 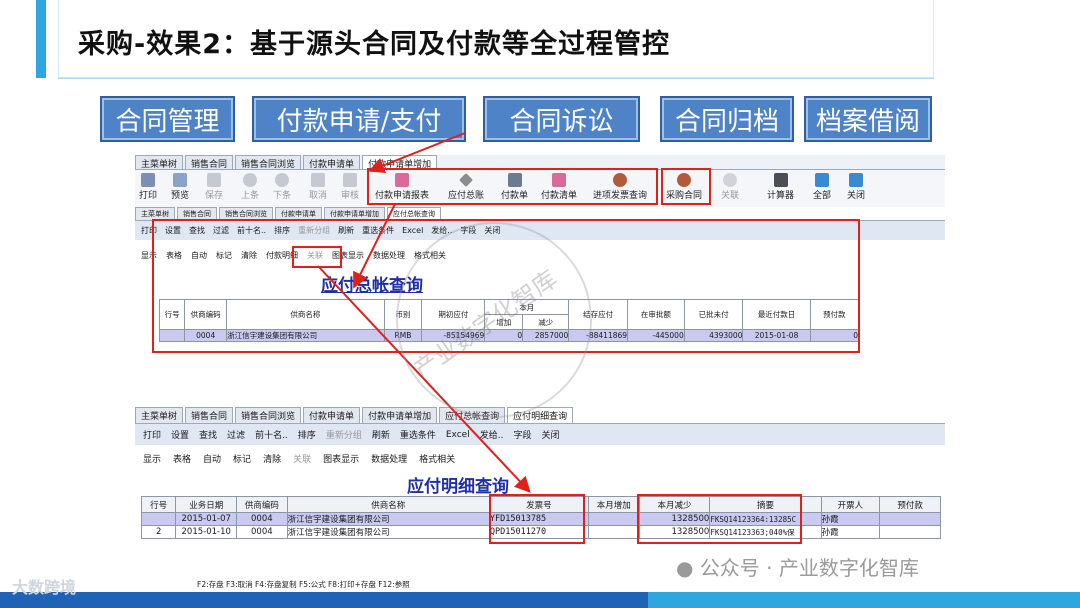 What do you see at coordinates (417, 152) in the screenshot?
I see `arrow-module-to-toolbar` at bounding box center [417, 152].